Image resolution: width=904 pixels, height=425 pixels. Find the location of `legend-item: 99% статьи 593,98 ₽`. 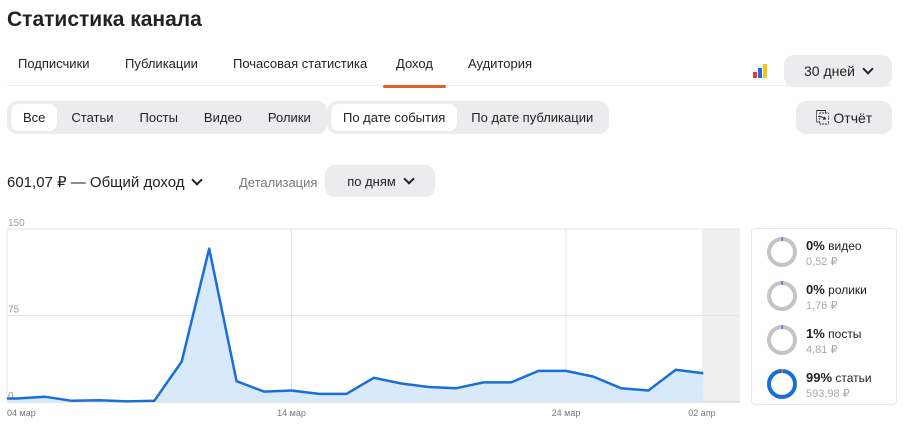

legend-item: 99% статьи 593,98 ₽ is located at coordinates (831, 388).